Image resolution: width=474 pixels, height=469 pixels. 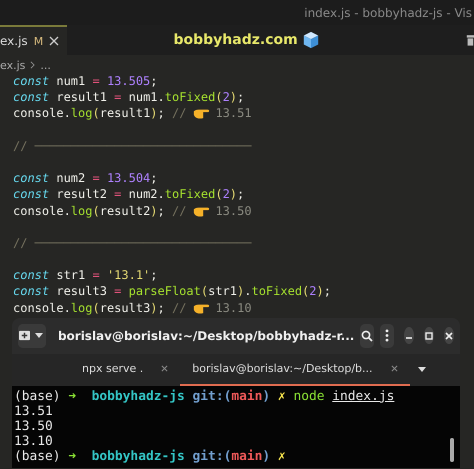 What do you see at coordinates (99, 210) in the screenshot?
I see `code-line: console.log(result2); //` at bounding box center [99, 210].